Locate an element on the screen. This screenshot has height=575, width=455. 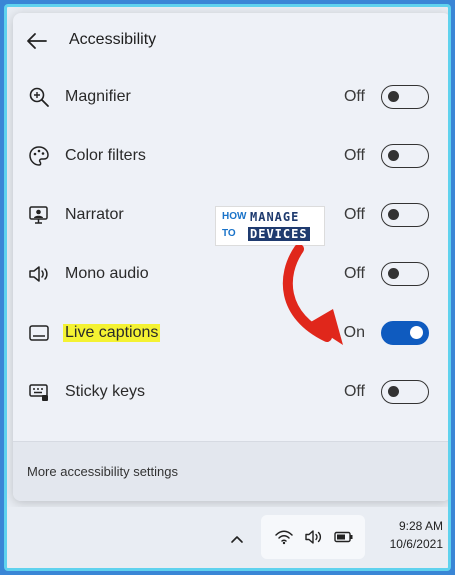
setting-row-magnifier: Magnifier Off is located at coordinates (230, 97).